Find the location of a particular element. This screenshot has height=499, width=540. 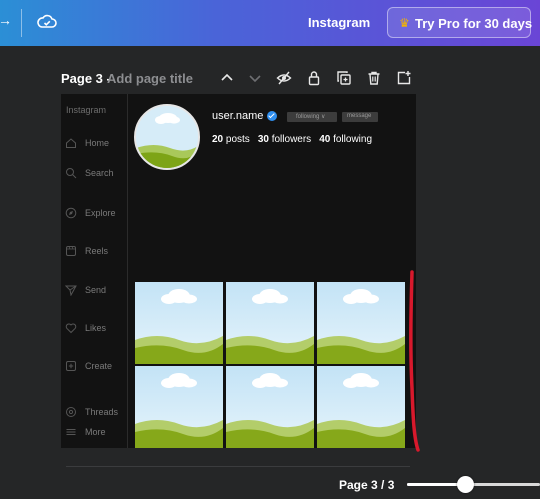

posts-count: 20 is located at coordinates (218, 139).